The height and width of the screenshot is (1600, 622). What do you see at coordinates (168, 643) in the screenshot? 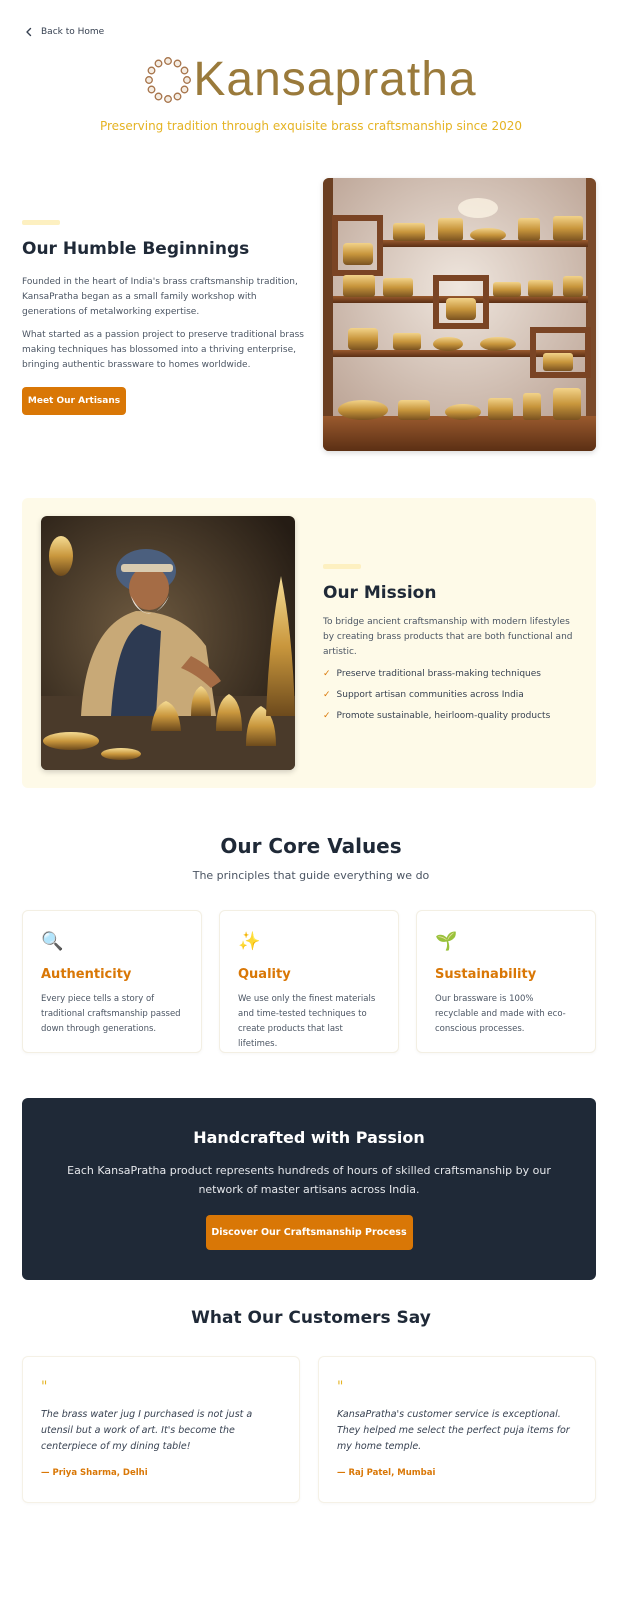
I see `artisan-at-work-image` at bounding box center [168, 643].